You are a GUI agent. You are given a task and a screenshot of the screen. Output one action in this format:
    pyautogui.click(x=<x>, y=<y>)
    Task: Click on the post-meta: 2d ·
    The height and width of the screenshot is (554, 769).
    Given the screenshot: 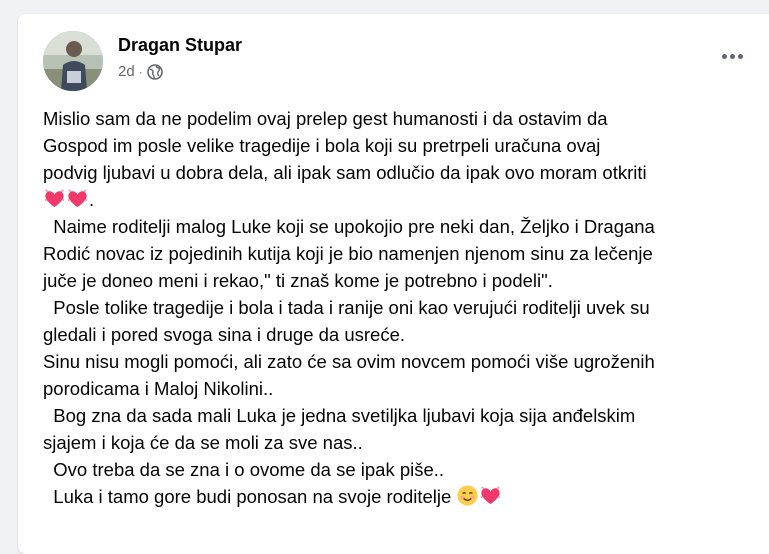 What is the action you would take?
    pyautogui.click(x=140, y=71)
    